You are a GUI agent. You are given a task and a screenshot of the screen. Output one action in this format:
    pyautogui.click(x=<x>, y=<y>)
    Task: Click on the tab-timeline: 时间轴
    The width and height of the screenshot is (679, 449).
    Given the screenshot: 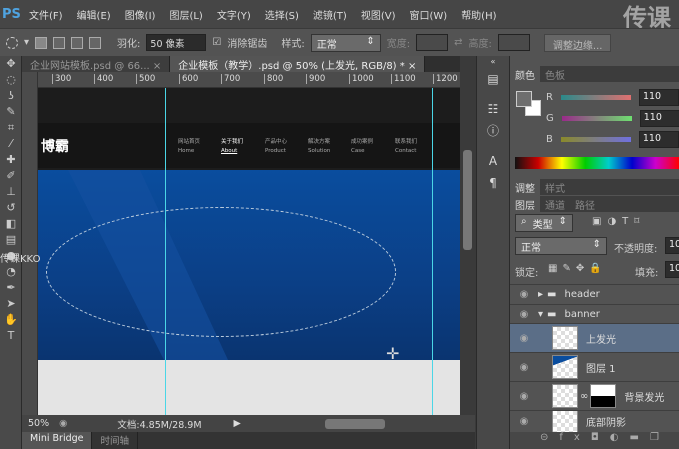 What is the action you would take?
    pyautogui.click(x=115, y=440)
    